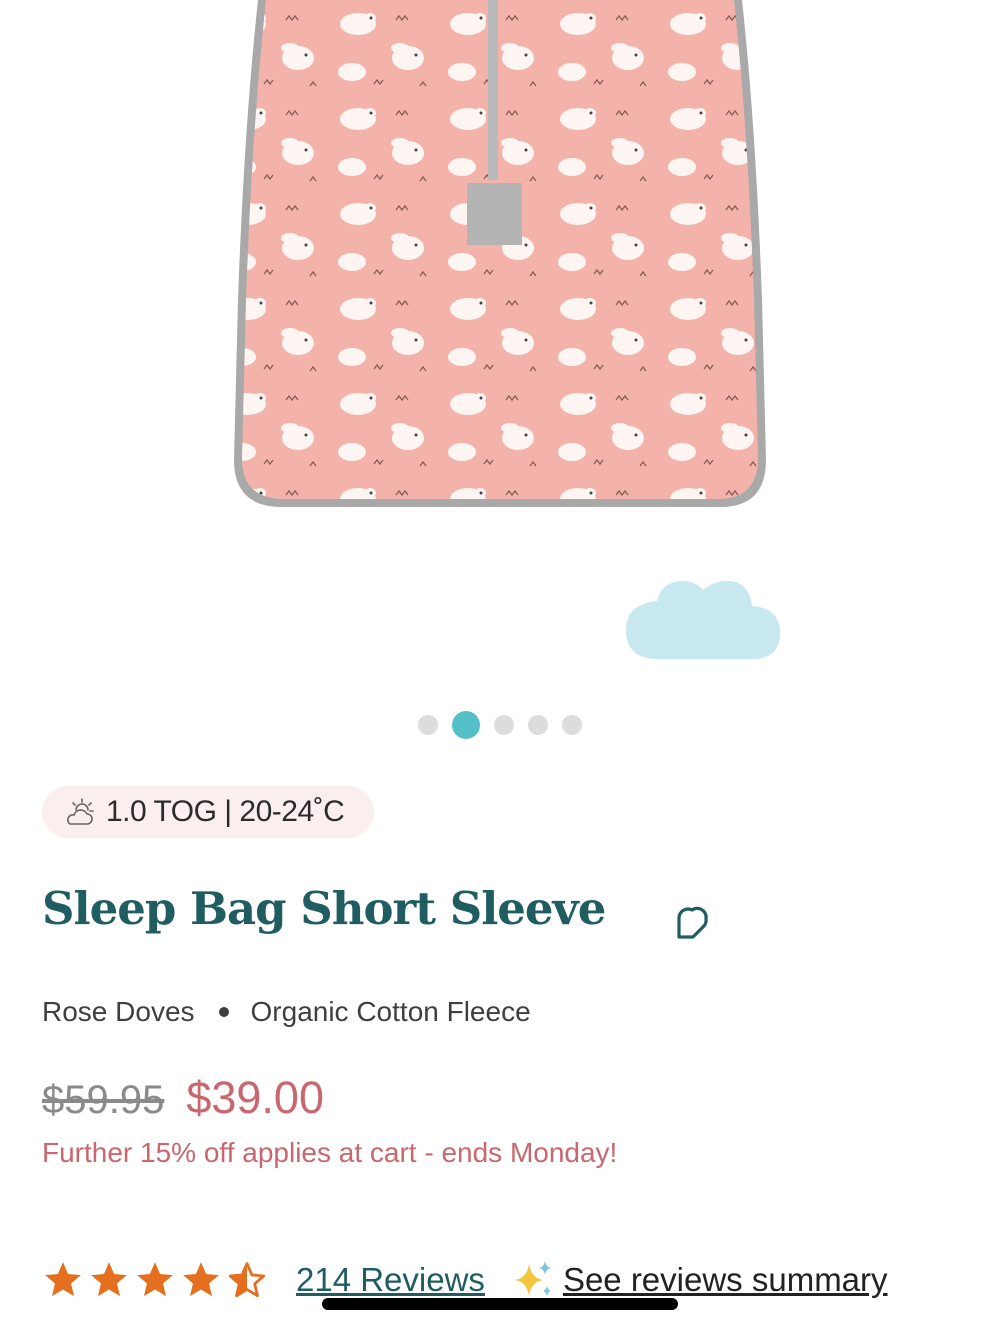 The width and height of the screenshot is (1000, 1333). I want to click on heart-outline-icon, so click(692, 922).